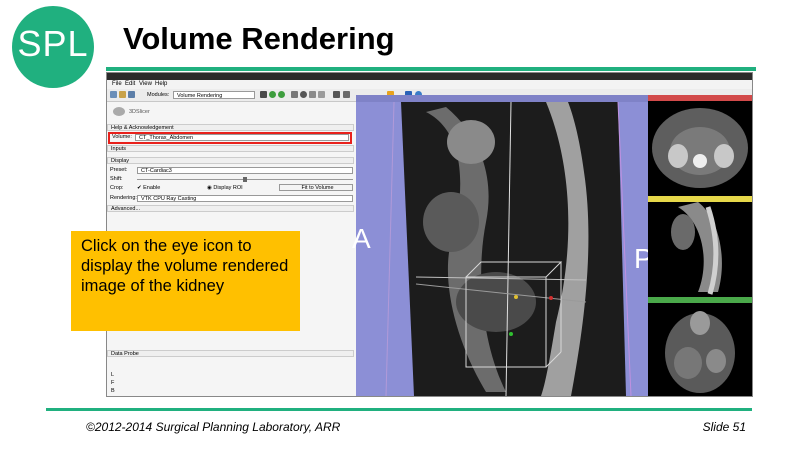 The width and height of the screenshot is (800, 450). What do you see at coordinates (281, 94) in the screenshot?
I see `forward-icon` at bounding box center [281, 94].